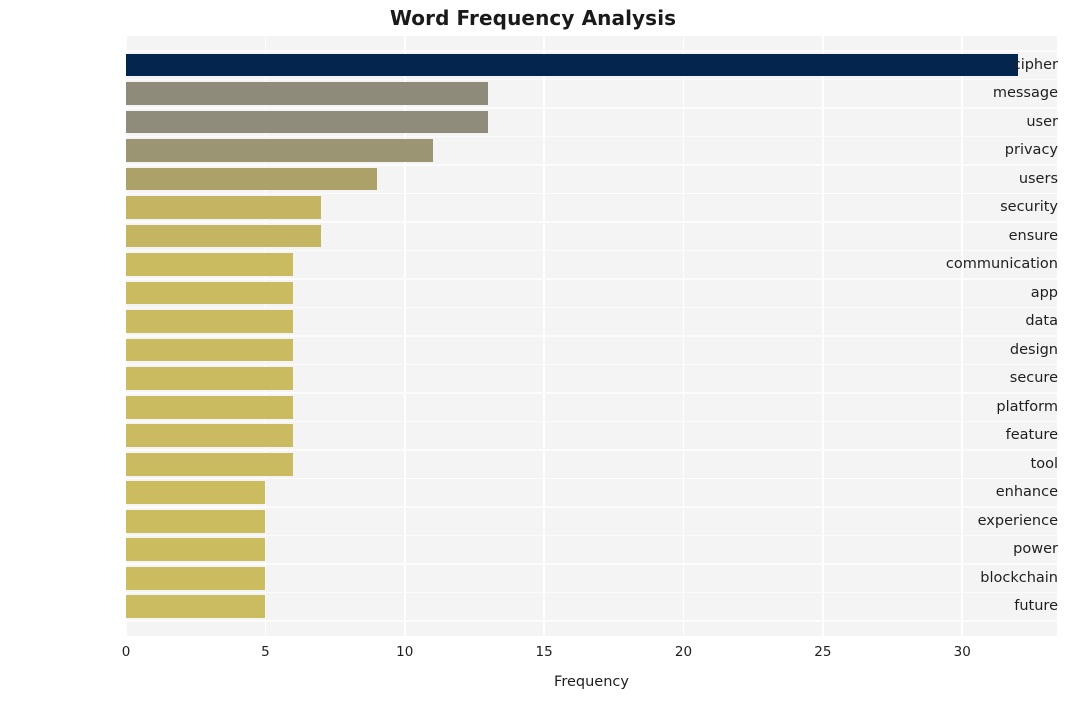 The width and height of the screenshot is (1066, 701). Describe the element at coordinates (544, 652) in the screenshot. I see `x-tick-label-15: 15` at that location.